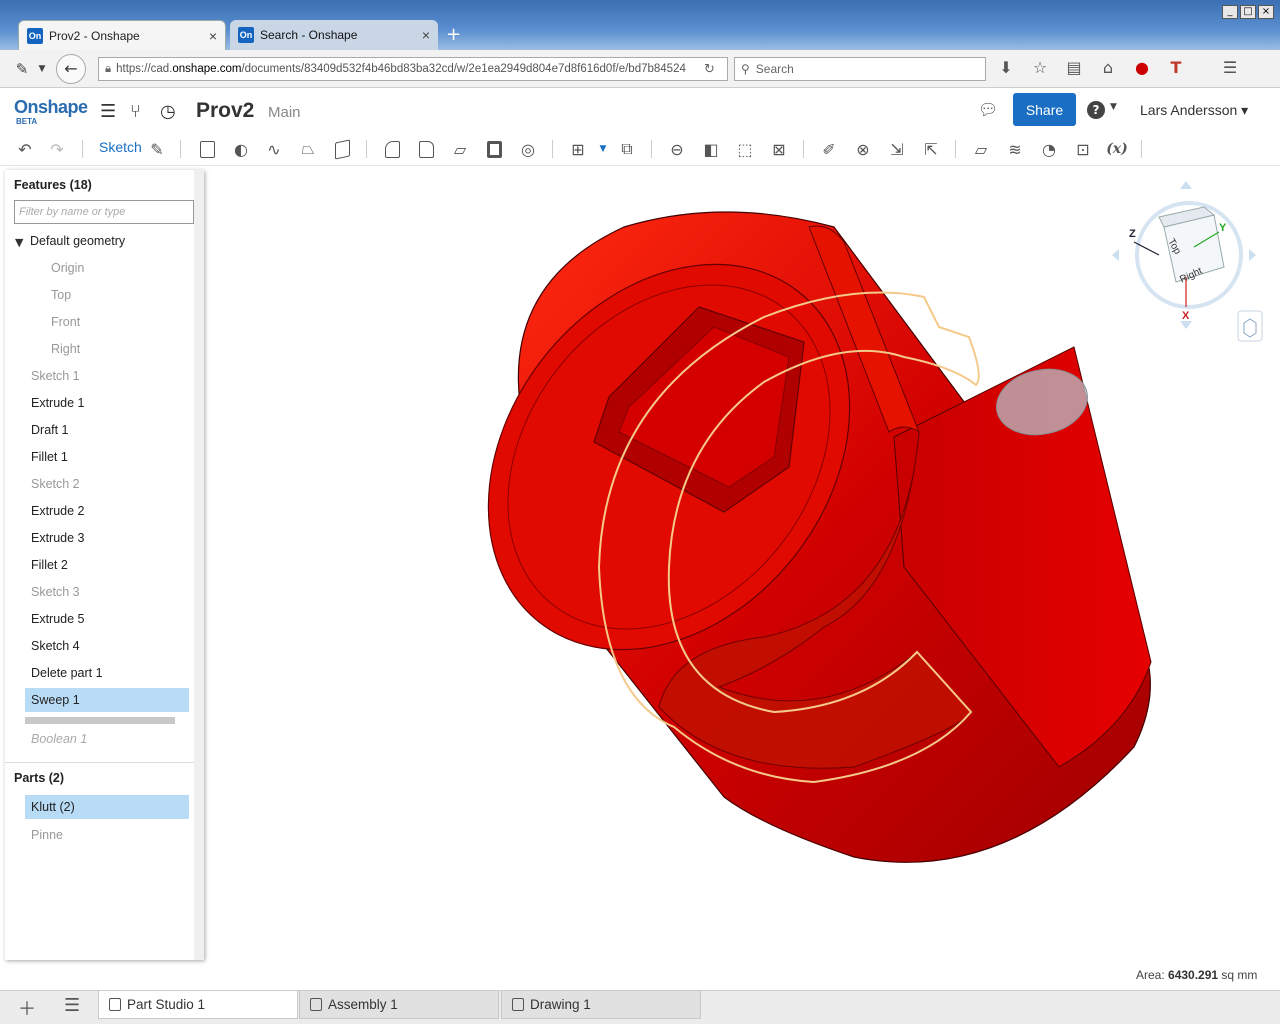 The height and width of the screenshot is (1024, 1280). I want to click on mirror-icon: ⧉, so click(627, 149).